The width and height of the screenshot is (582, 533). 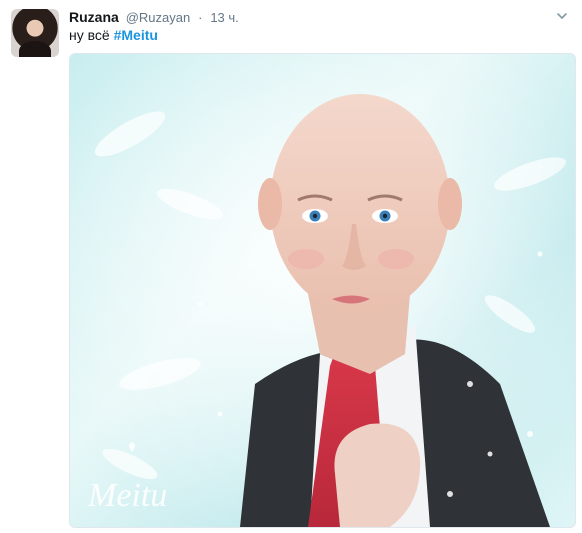 I want to click on tweet-header: Ruzana @Ruzayan · 13 ч., so click(x=154, y=17).